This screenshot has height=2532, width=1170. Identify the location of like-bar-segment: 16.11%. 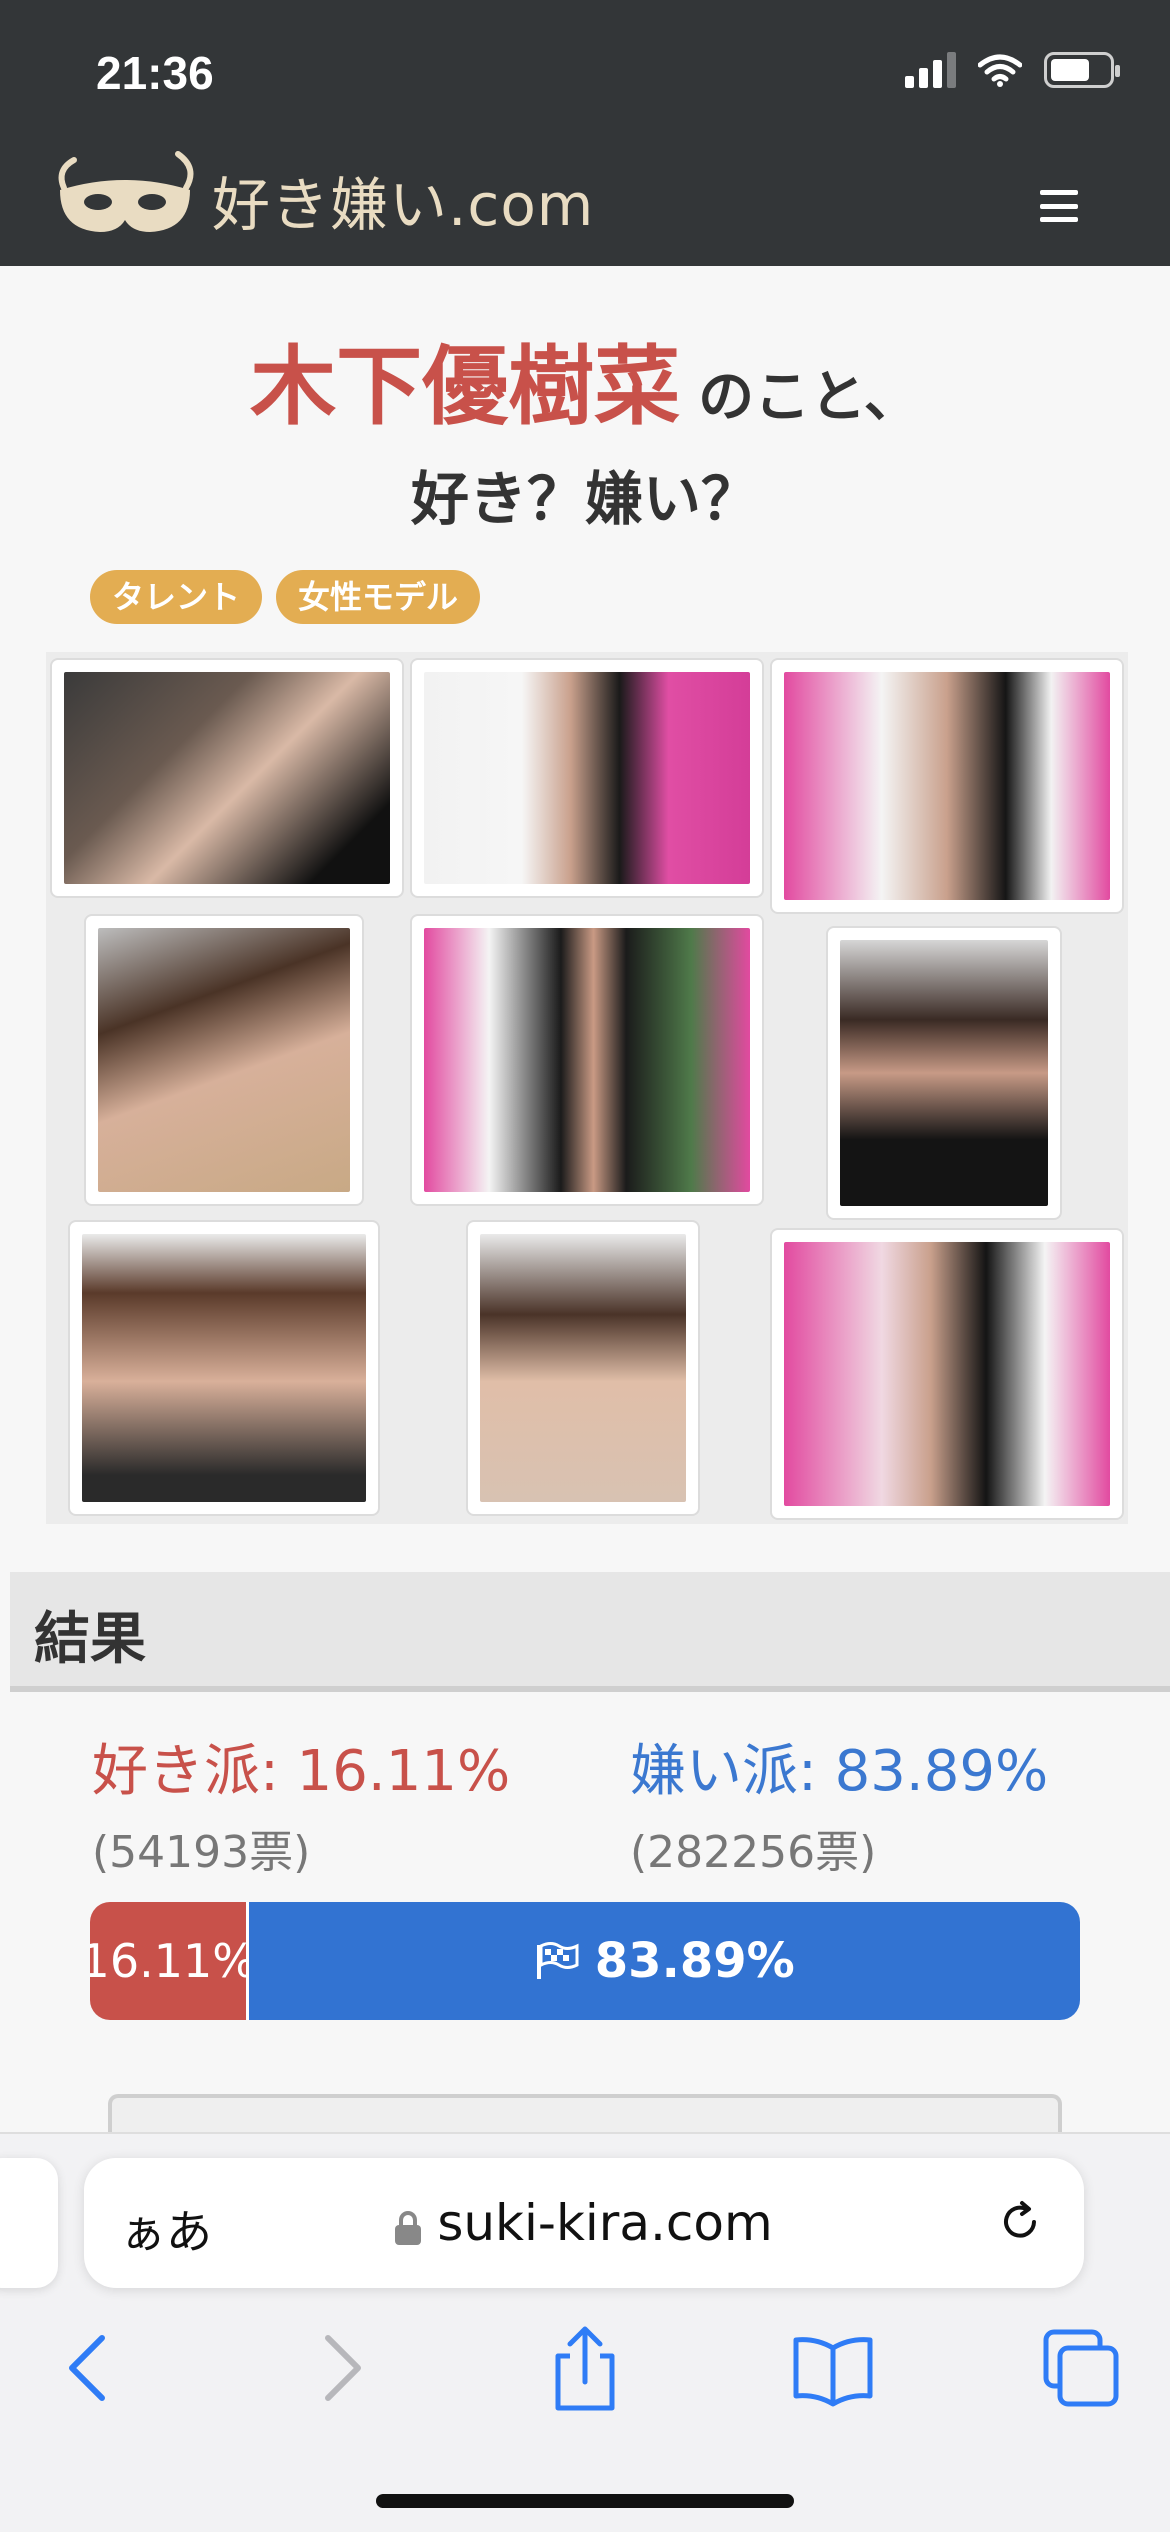
(173, 1961).